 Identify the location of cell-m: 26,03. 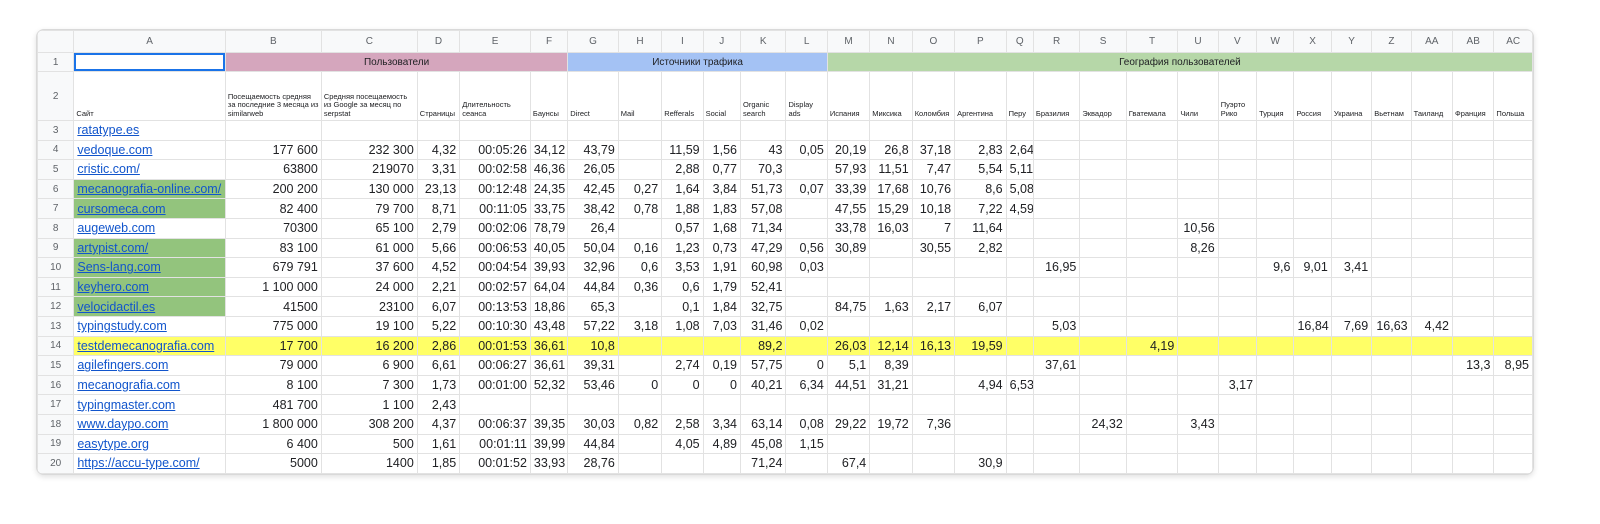
(848, 346).